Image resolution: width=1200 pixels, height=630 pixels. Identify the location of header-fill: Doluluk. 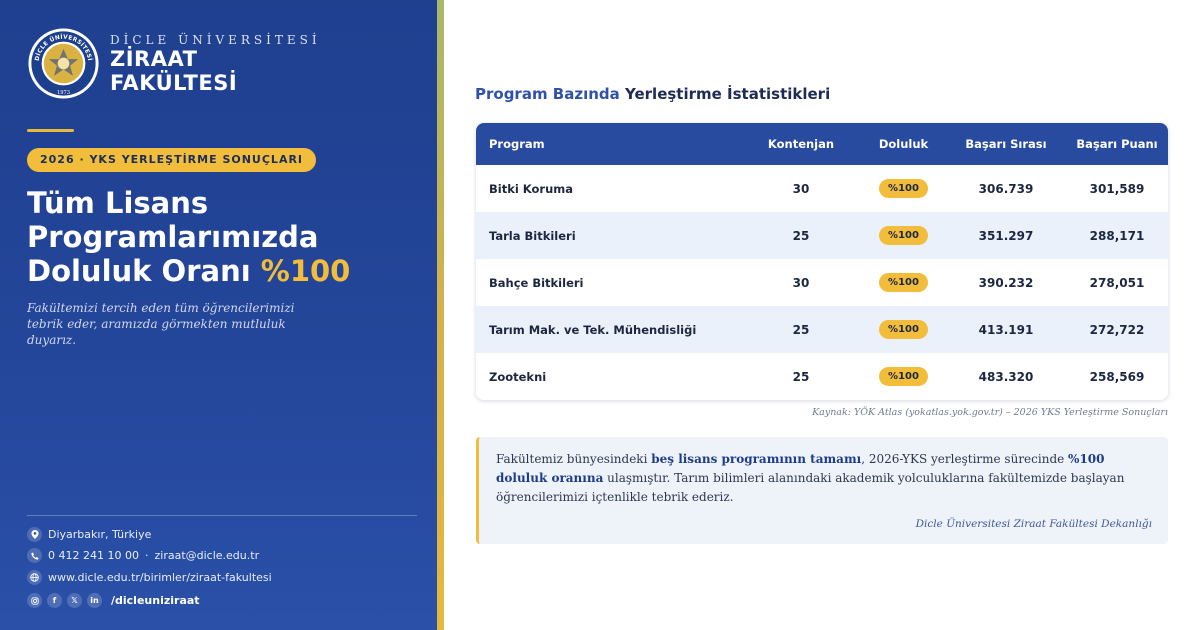
(903, 144).